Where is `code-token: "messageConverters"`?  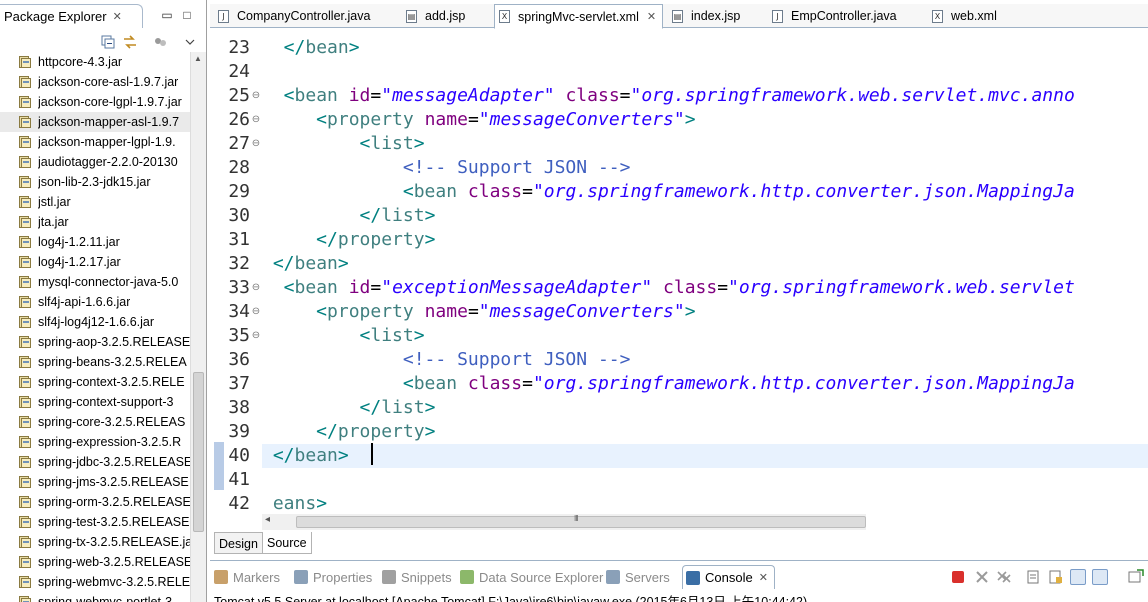 code-token: "messageConverters" is located at coordinates (581, 311).